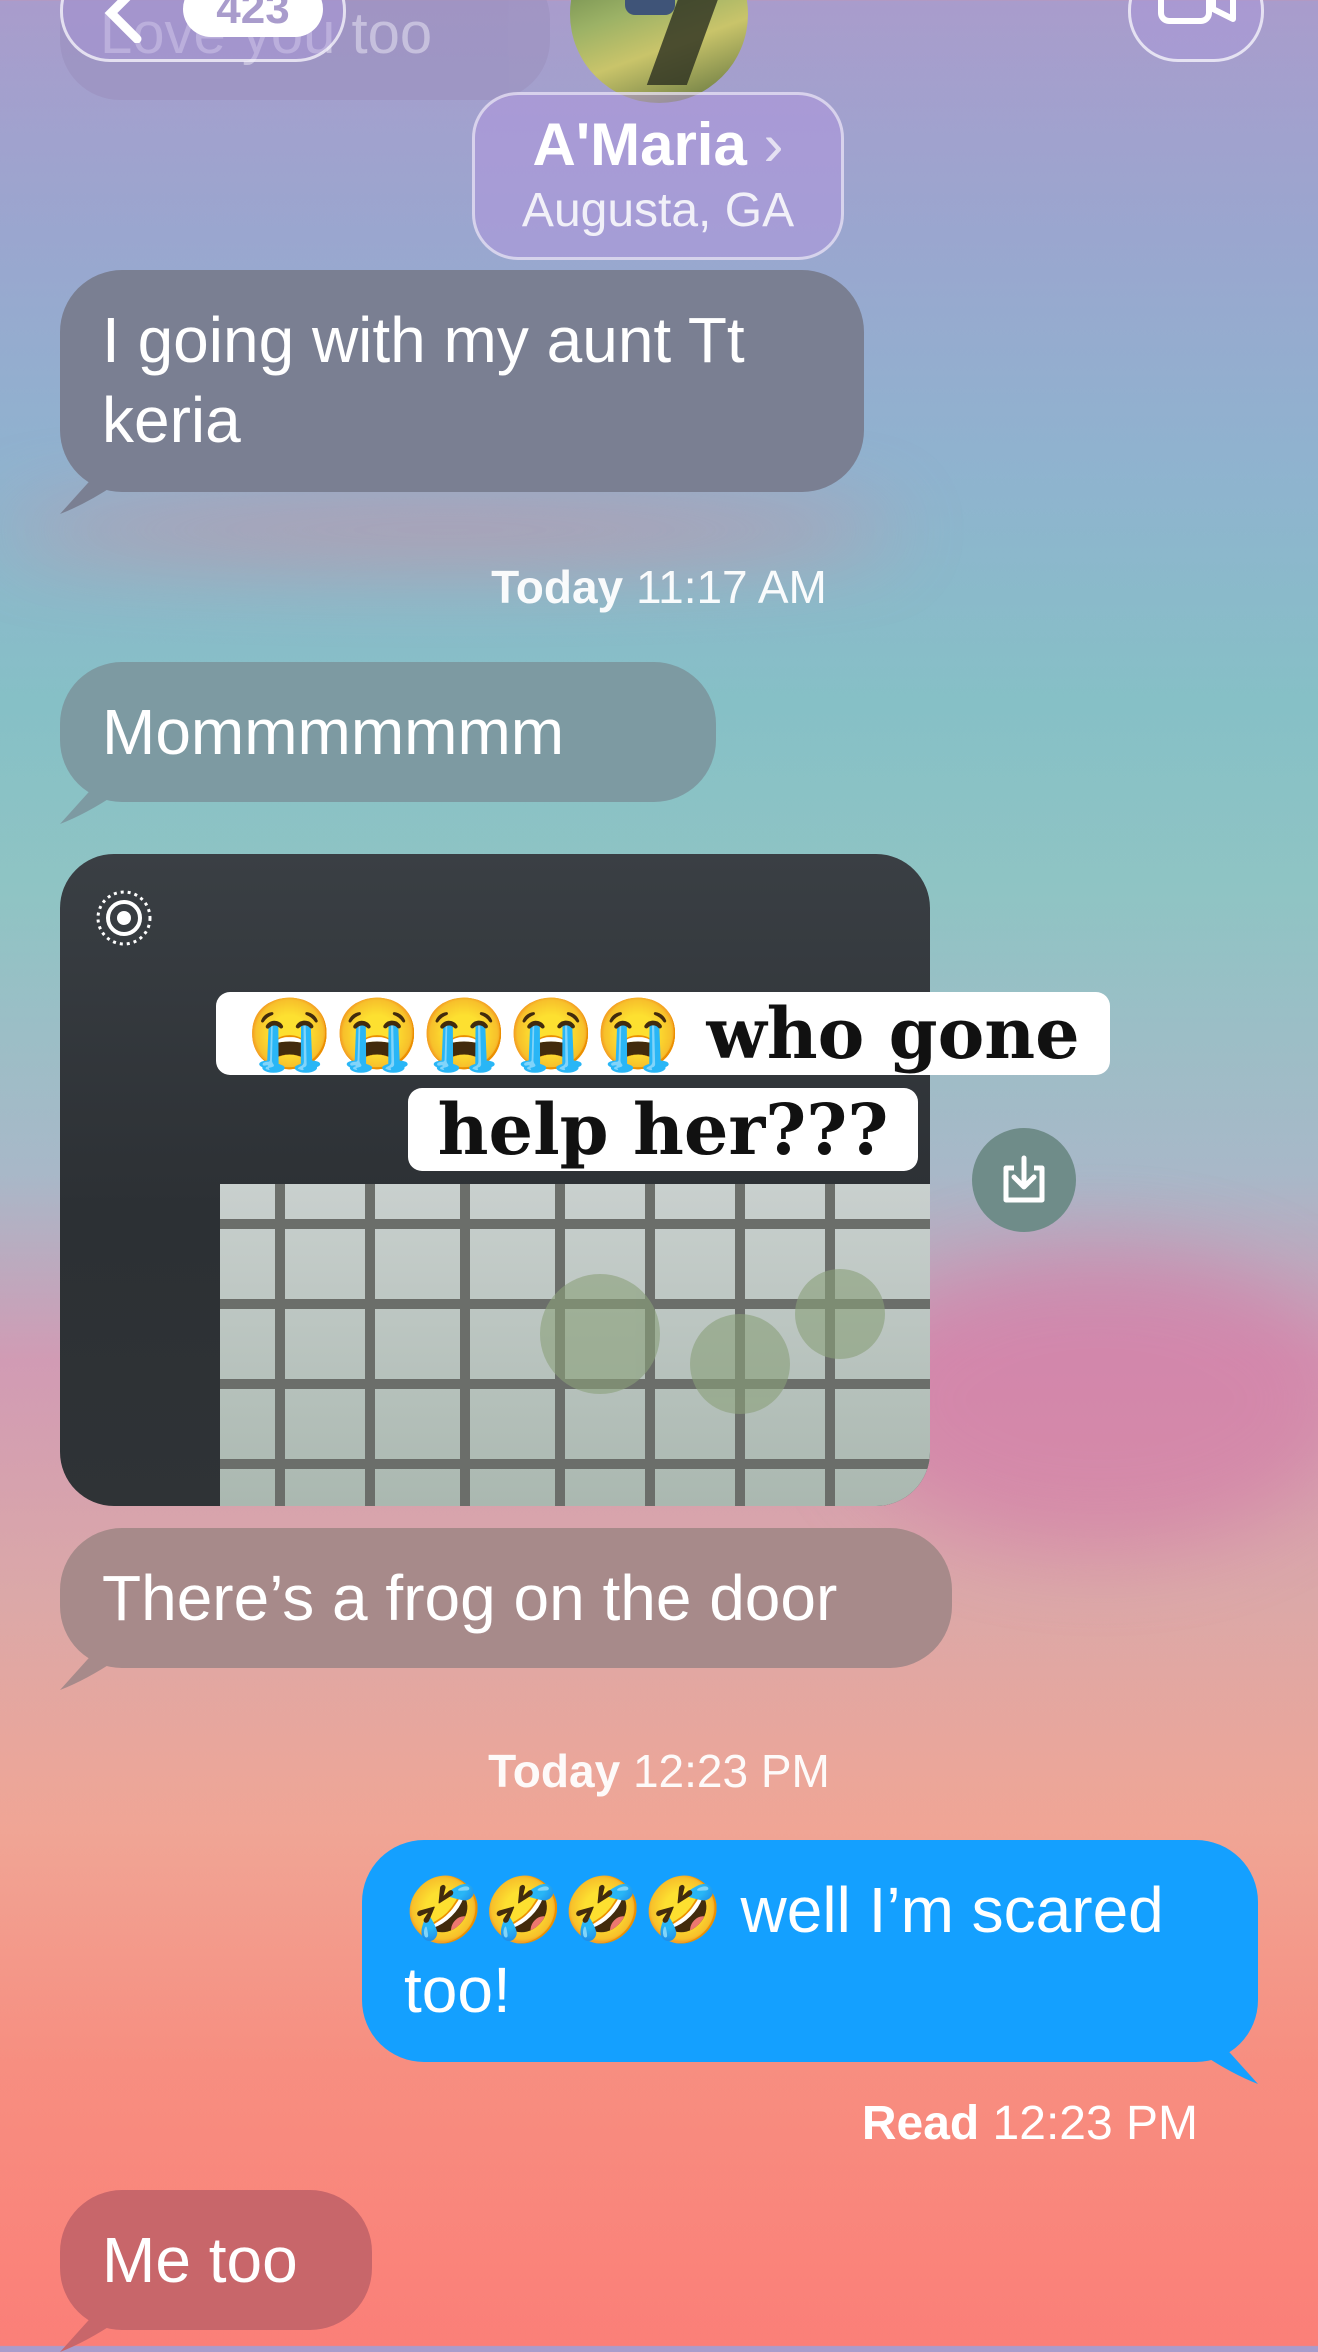 This screenshot has width=1318, height=2352. I want to click on facetime-button, so click(1196, 31).